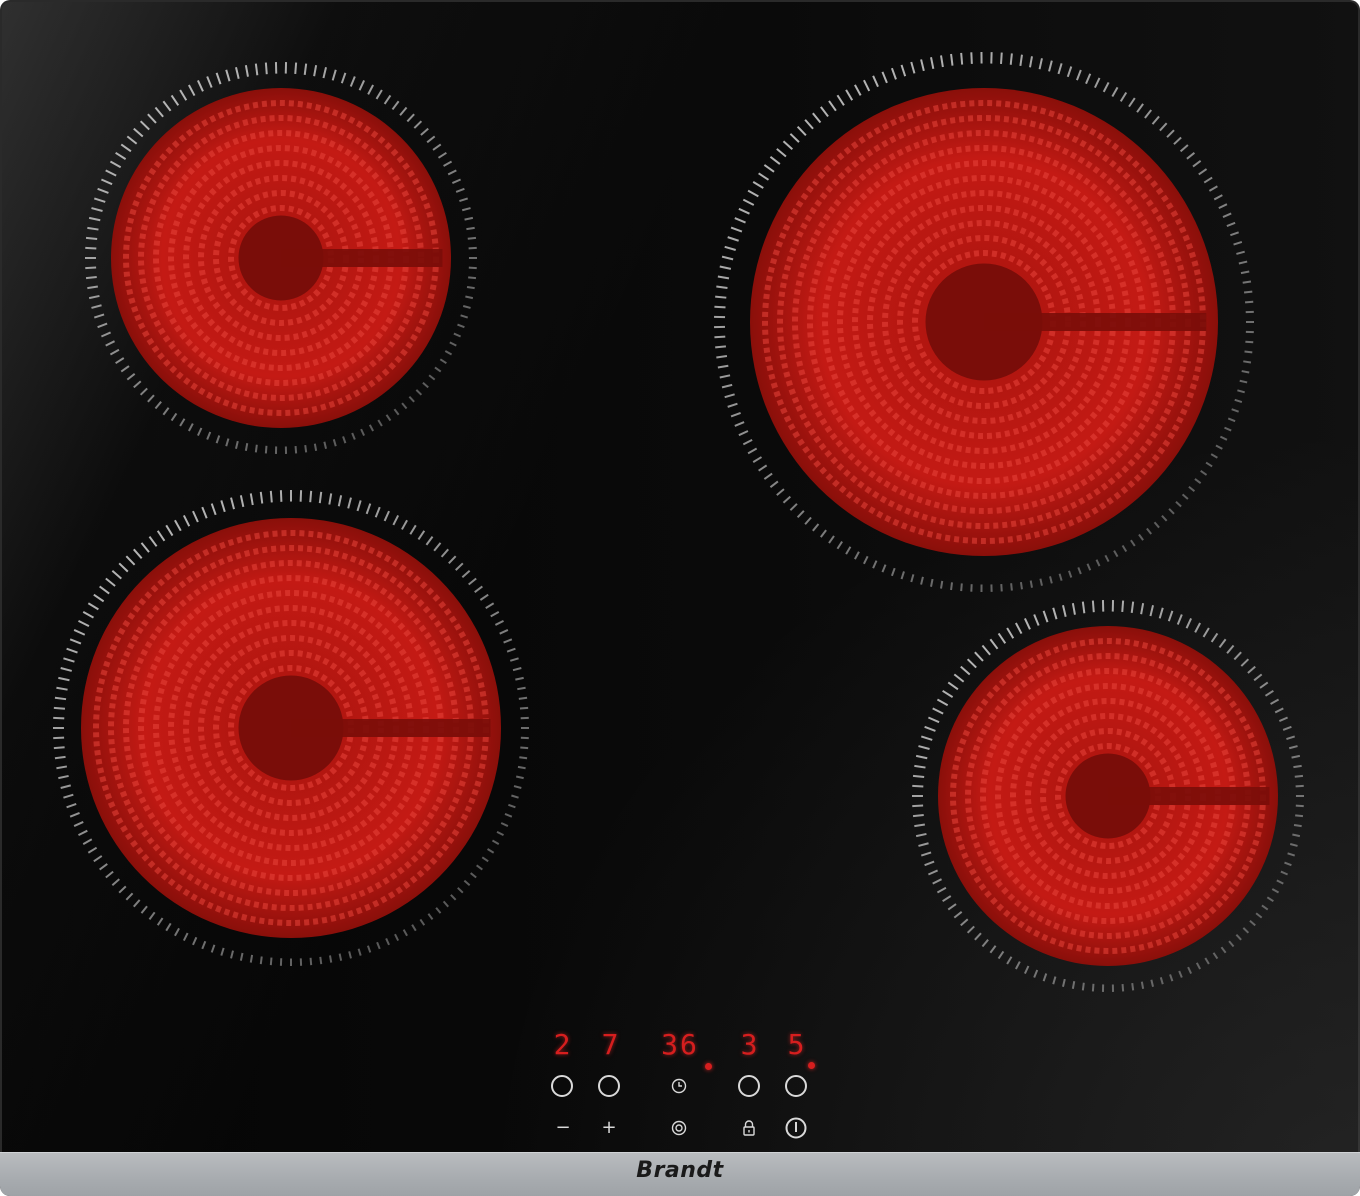 This screenshot has height=1196, width=1360. What do you see at coordinates (609, 1086) in the screenshot?
I see `zone-2-select-button` at bounding box center [609, 1086].